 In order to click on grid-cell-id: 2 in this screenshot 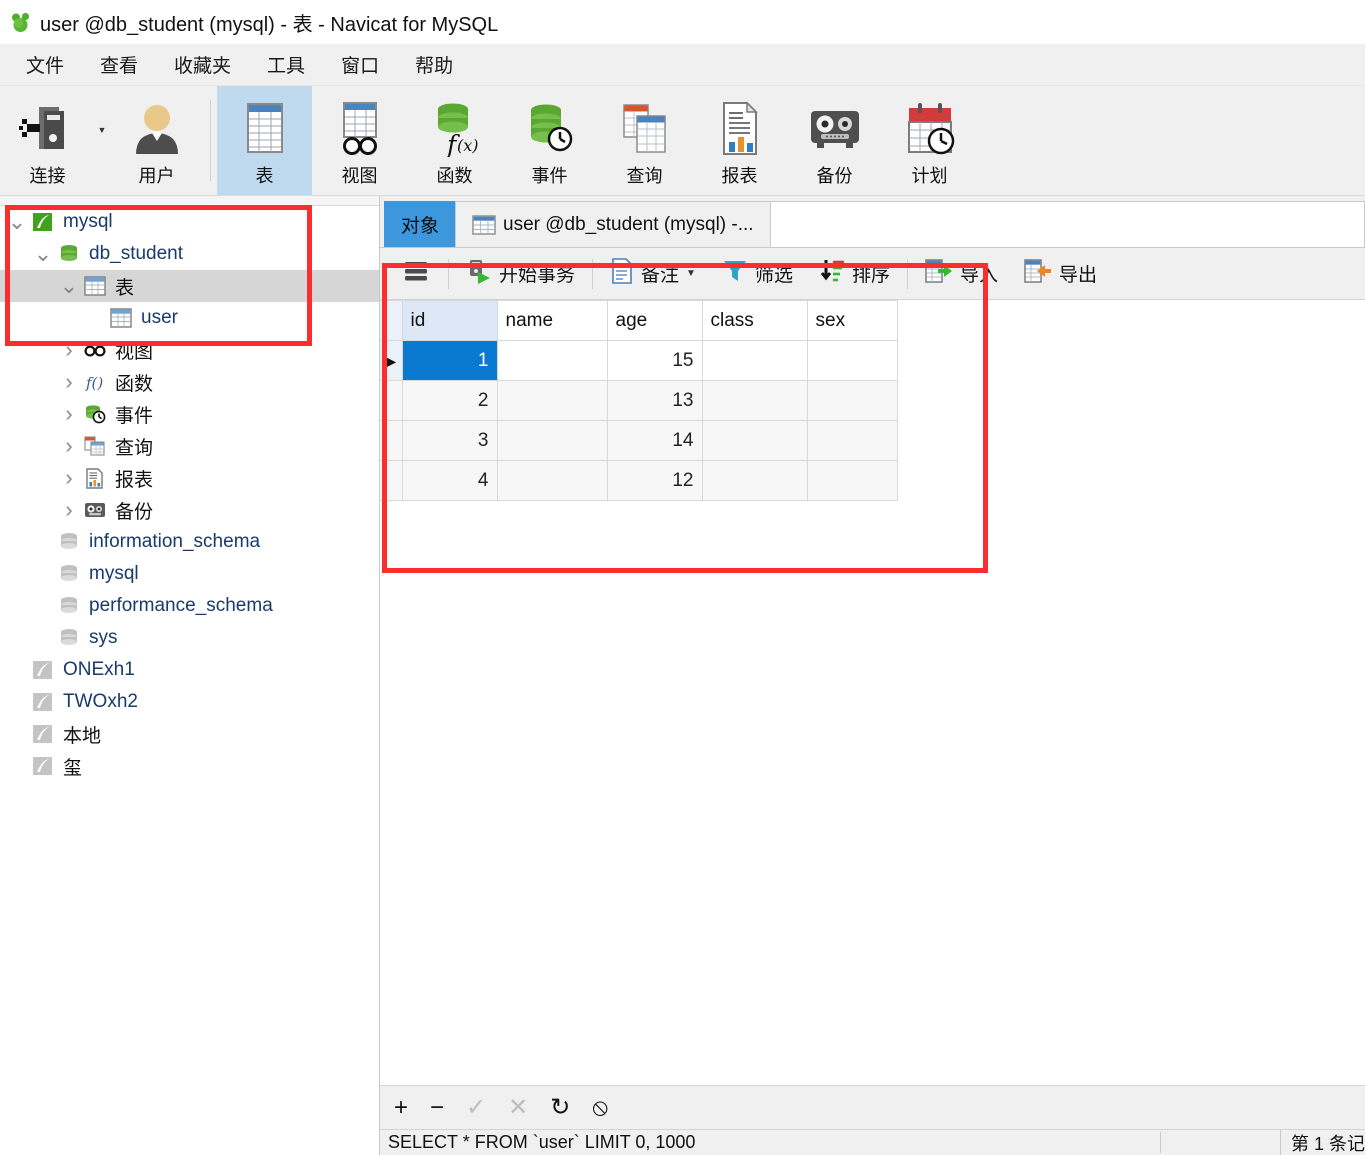, I will do `click(449, 400)`.